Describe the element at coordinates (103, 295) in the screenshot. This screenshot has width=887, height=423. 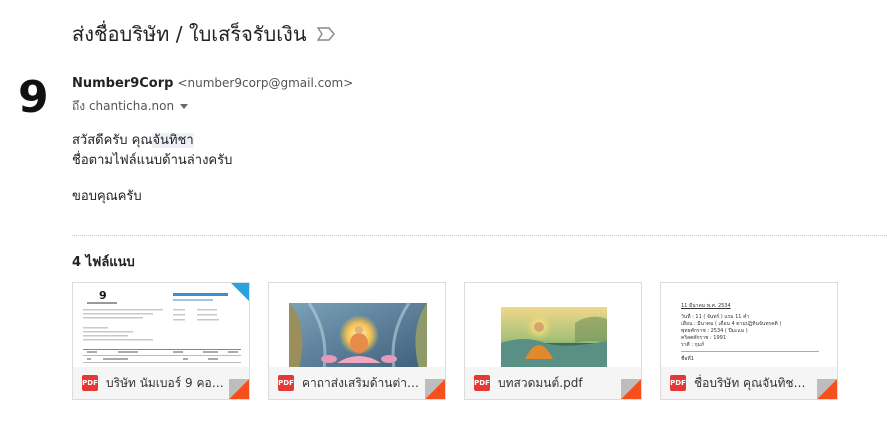
I see `thumb-logo: 9` at that location.